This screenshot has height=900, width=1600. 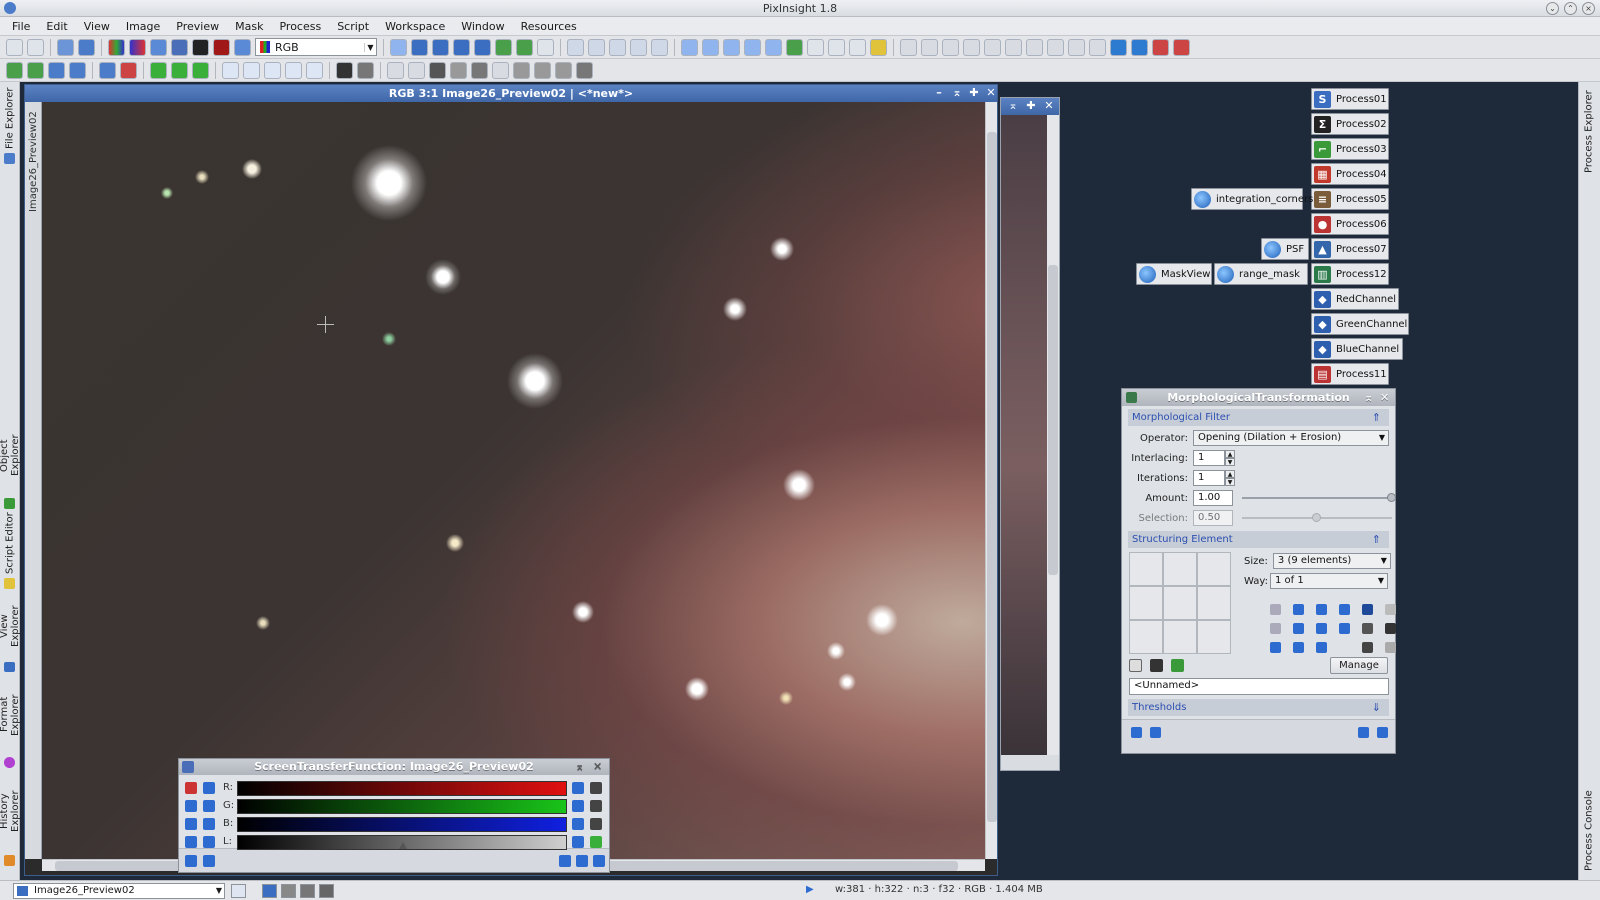 I want to click on fit-view-icon, so click(x=419, y=47).